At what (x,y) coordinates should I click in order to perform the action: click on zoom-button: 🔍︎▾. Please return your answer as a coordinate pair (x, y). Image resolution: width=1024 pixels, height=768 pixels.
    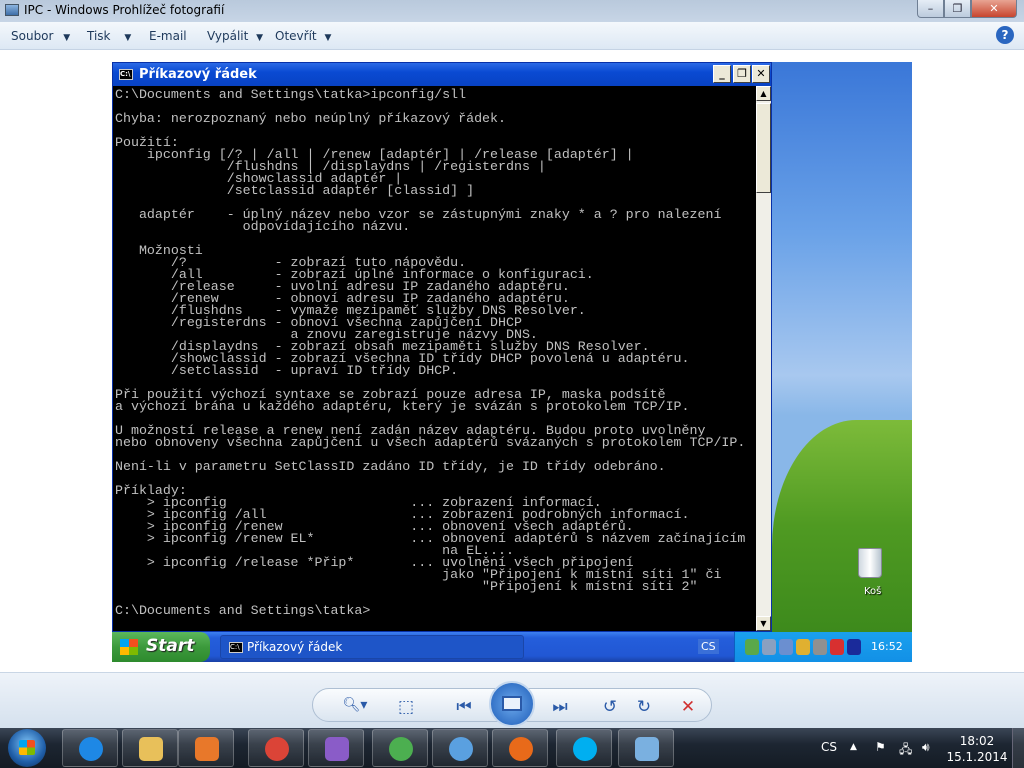
    Looking at the image, I should click on (355, 705).